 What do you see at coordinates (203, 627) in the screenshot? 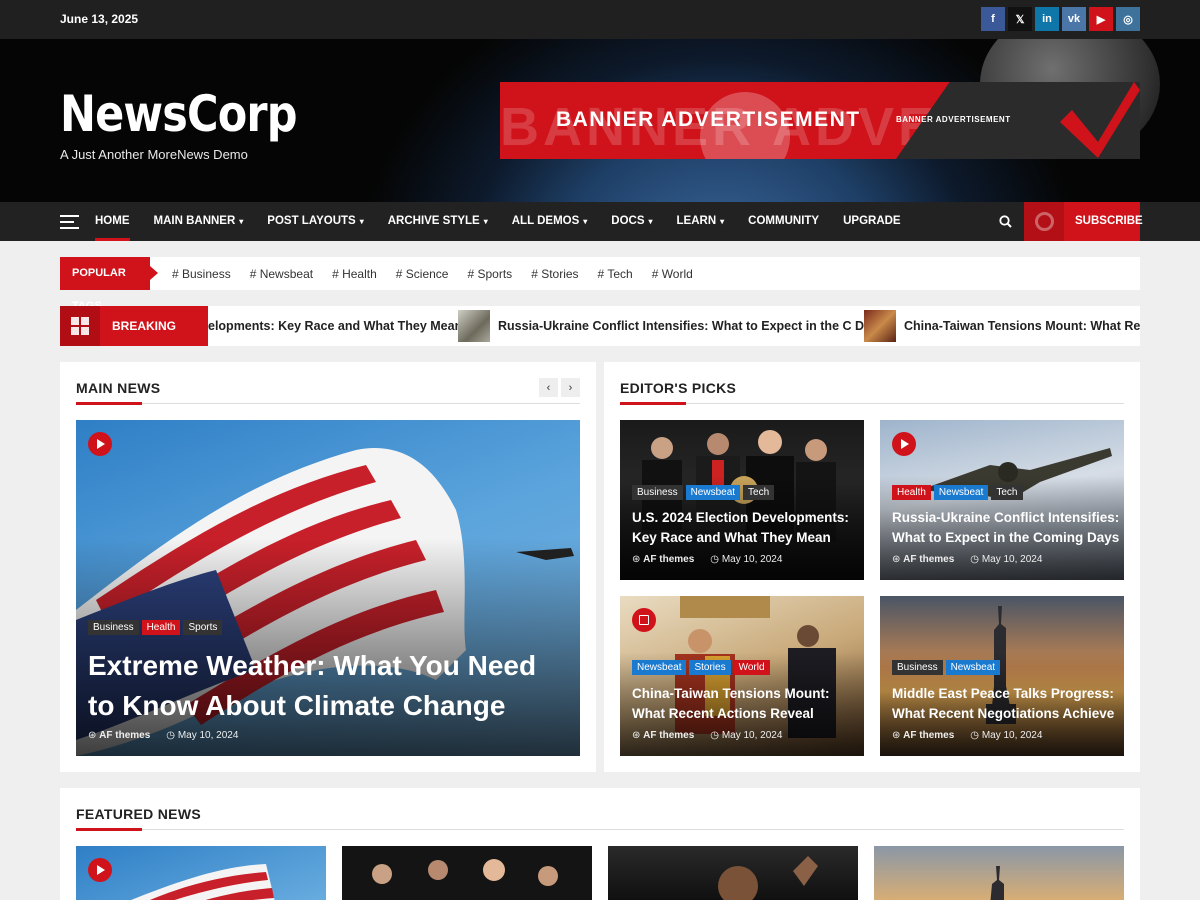
I see `badge-sports: Sports` at bounding box center [203, 627].